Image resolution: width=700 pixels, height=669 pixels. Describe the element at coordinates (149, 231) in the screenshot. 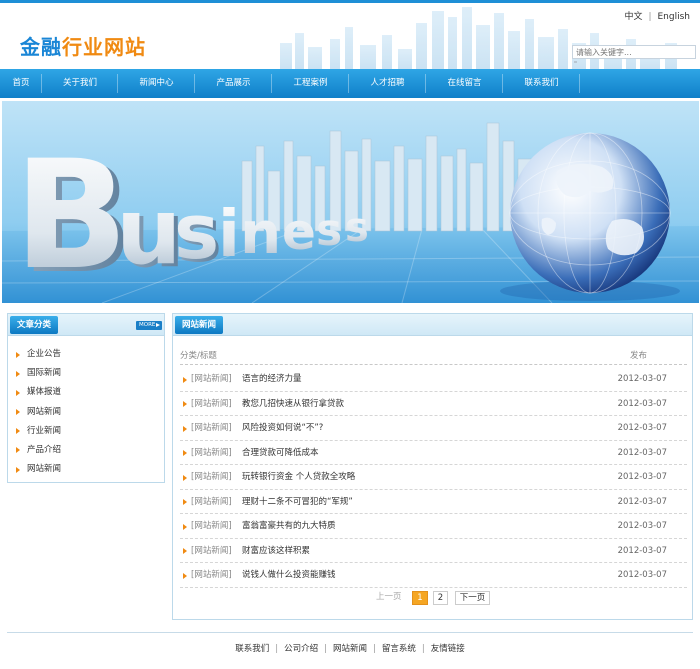

I see `svg-text: u` at that location.